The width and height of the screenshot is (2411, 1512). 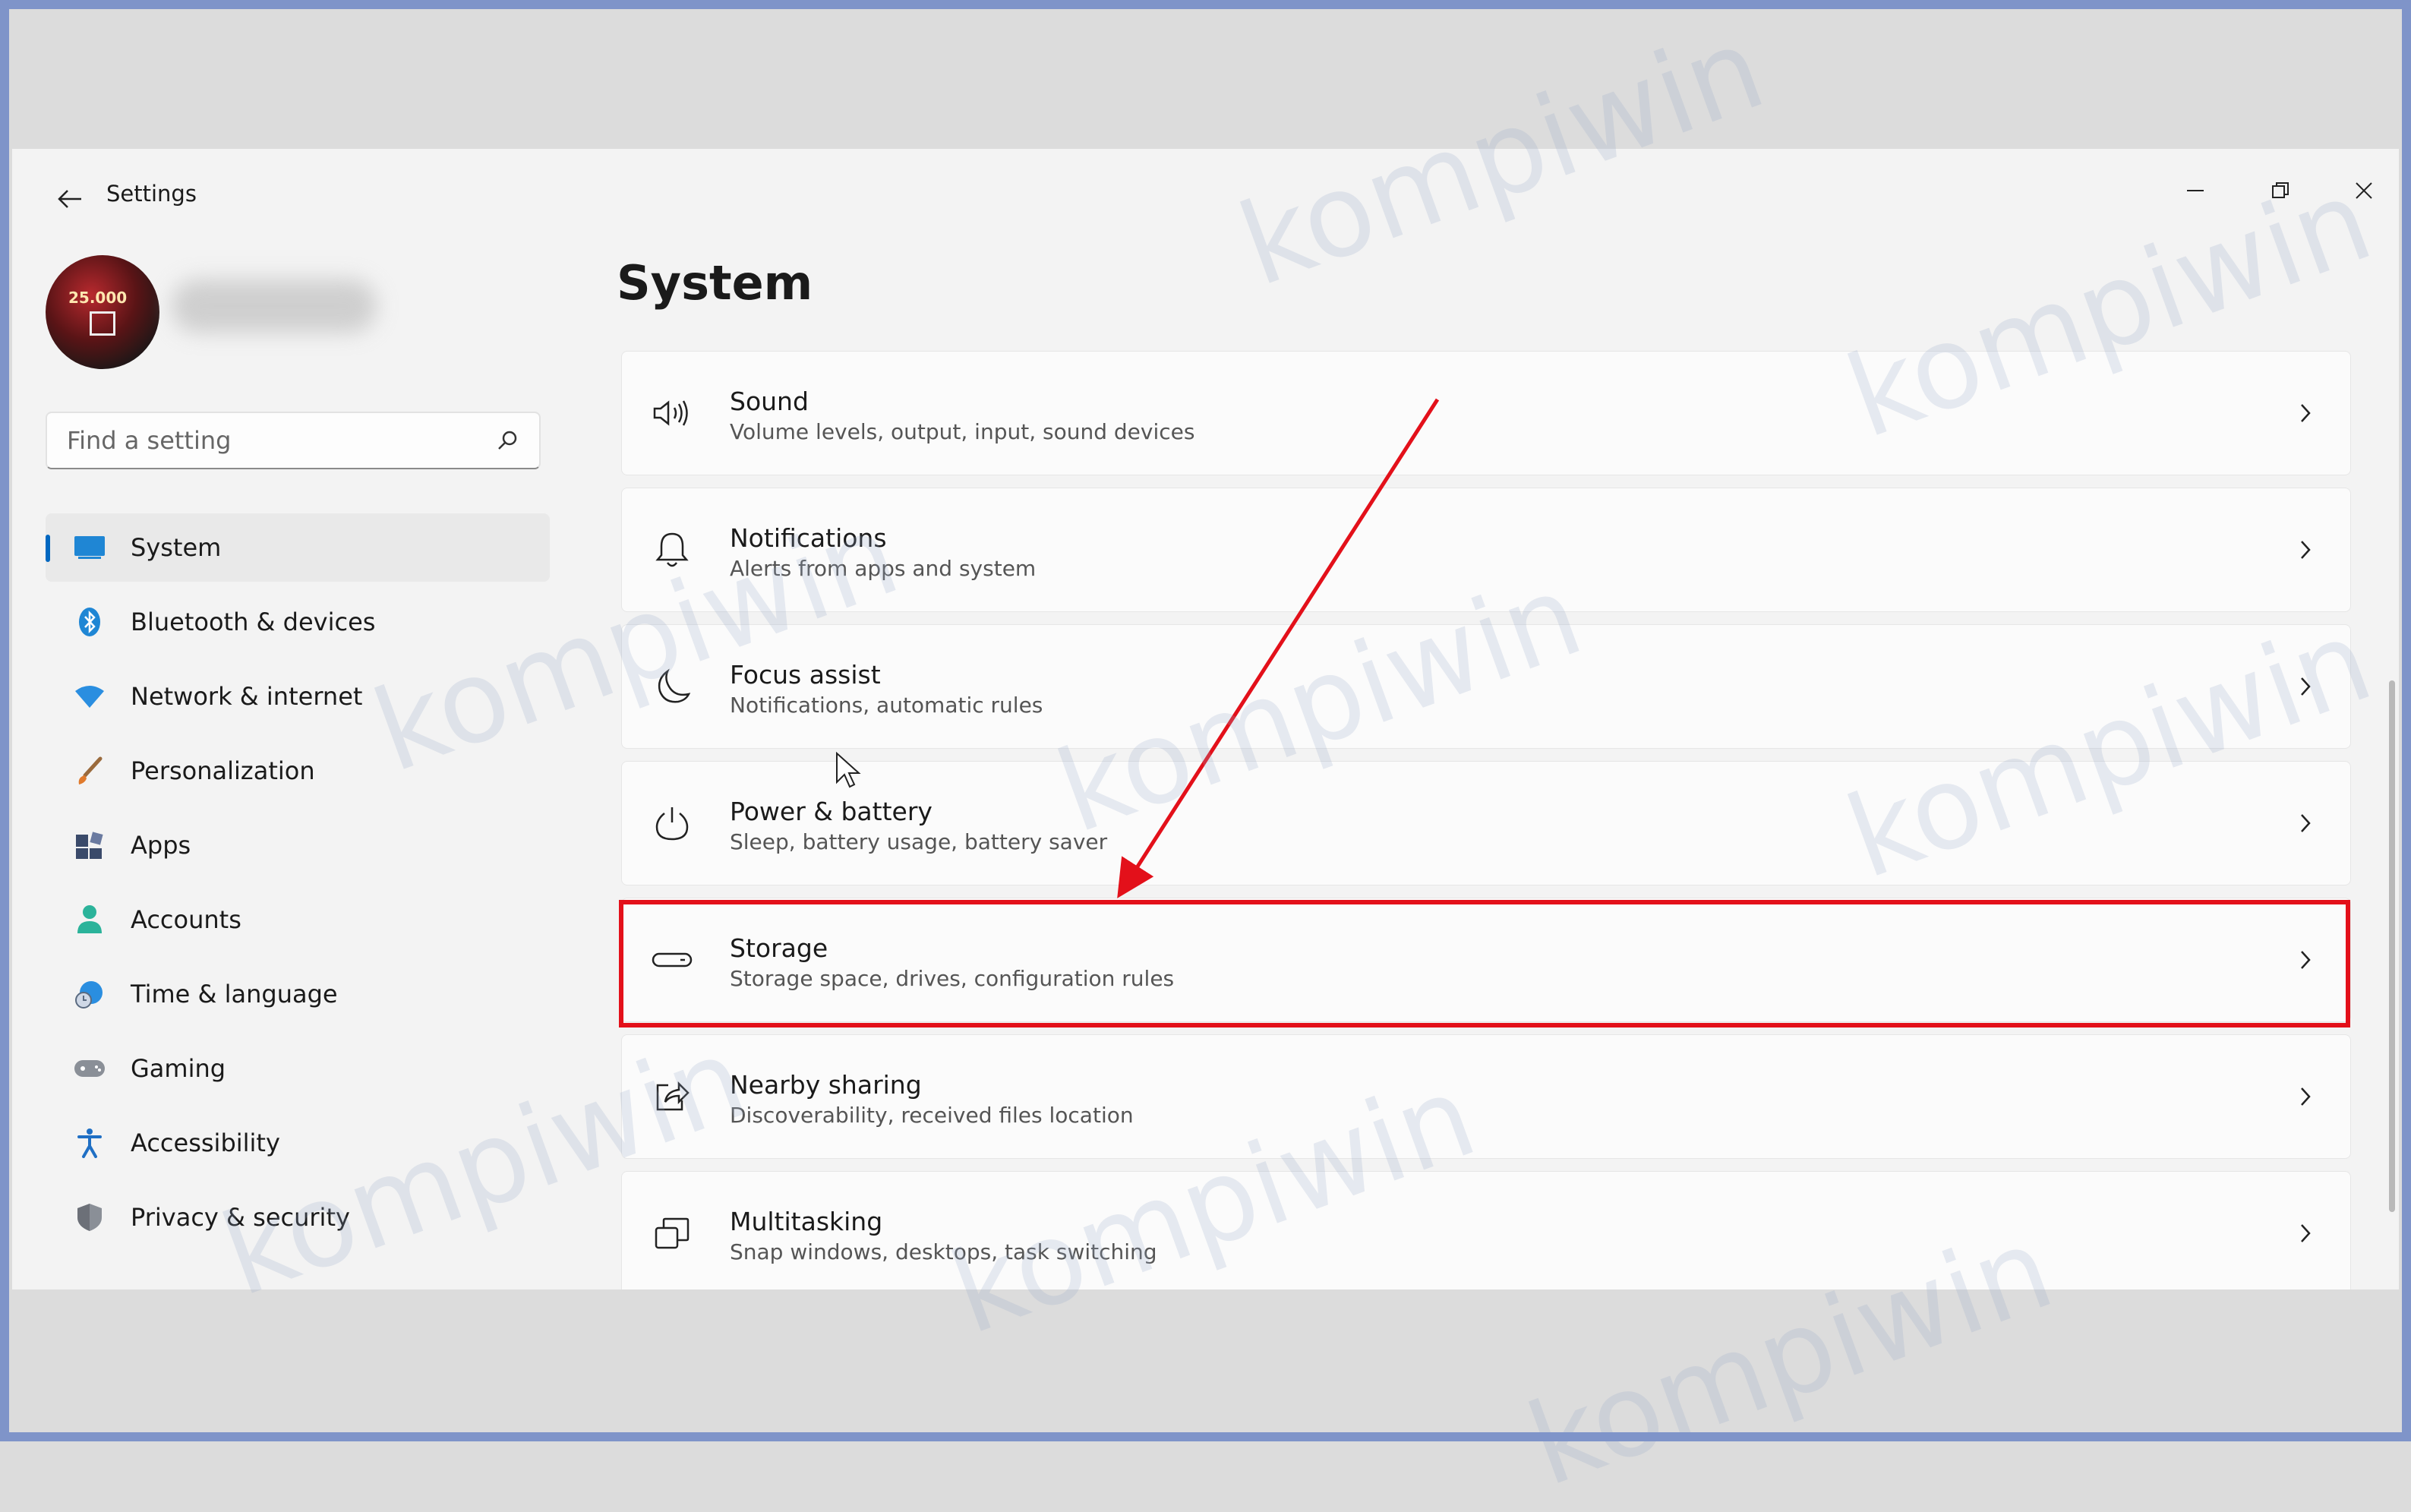 I want to click on accessibility-icon, so click(x=89, y=1143).